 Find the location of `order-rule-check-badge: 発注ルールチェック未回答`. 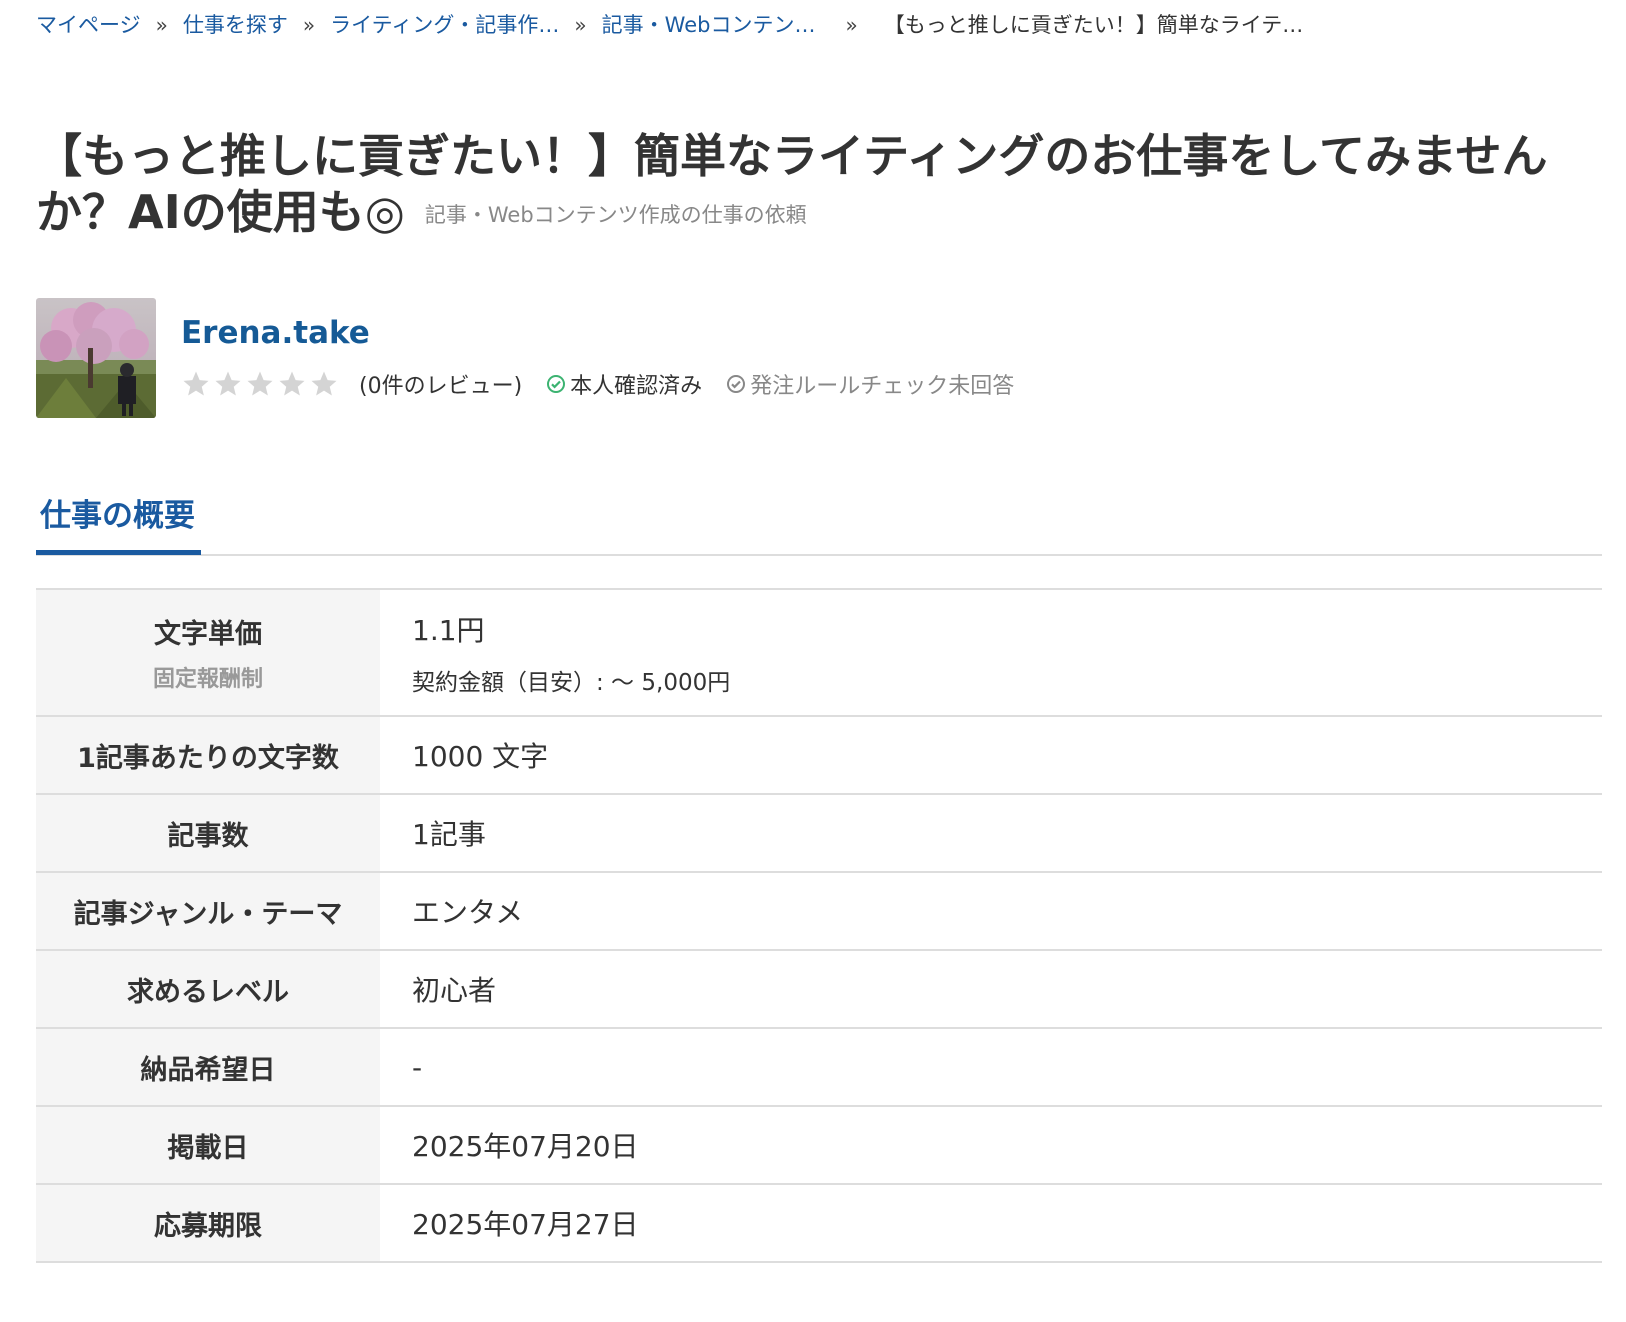

order-rule-check-badge: 発注ルールチェック未回答 is located at coordinates (870, 384).